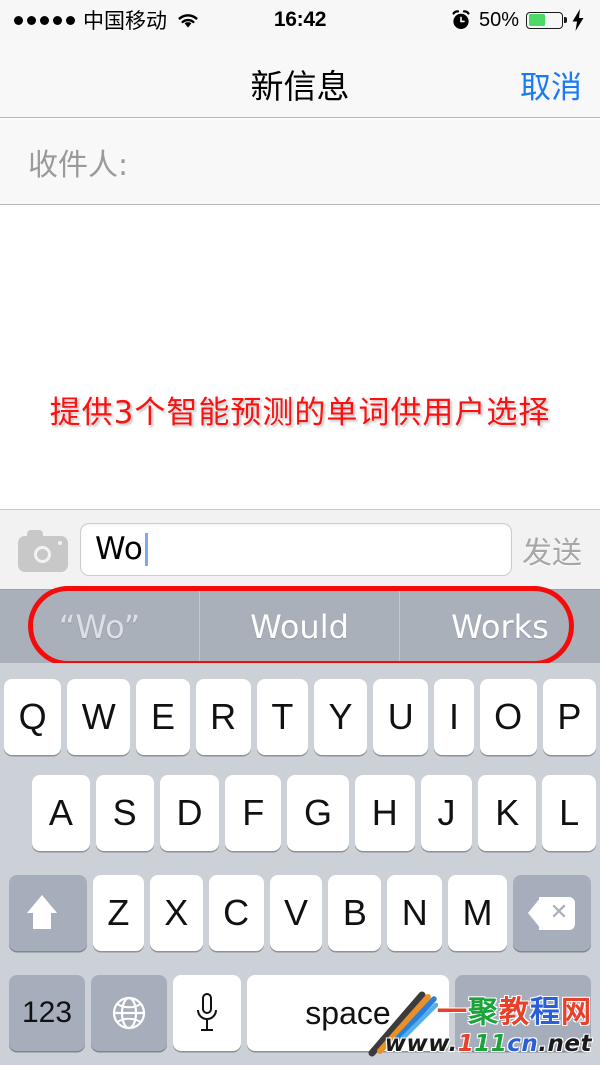  What do you see at coordinates (546, 20) in the screenshot?
I see `battery-icon` at bounding box center [546, 20].